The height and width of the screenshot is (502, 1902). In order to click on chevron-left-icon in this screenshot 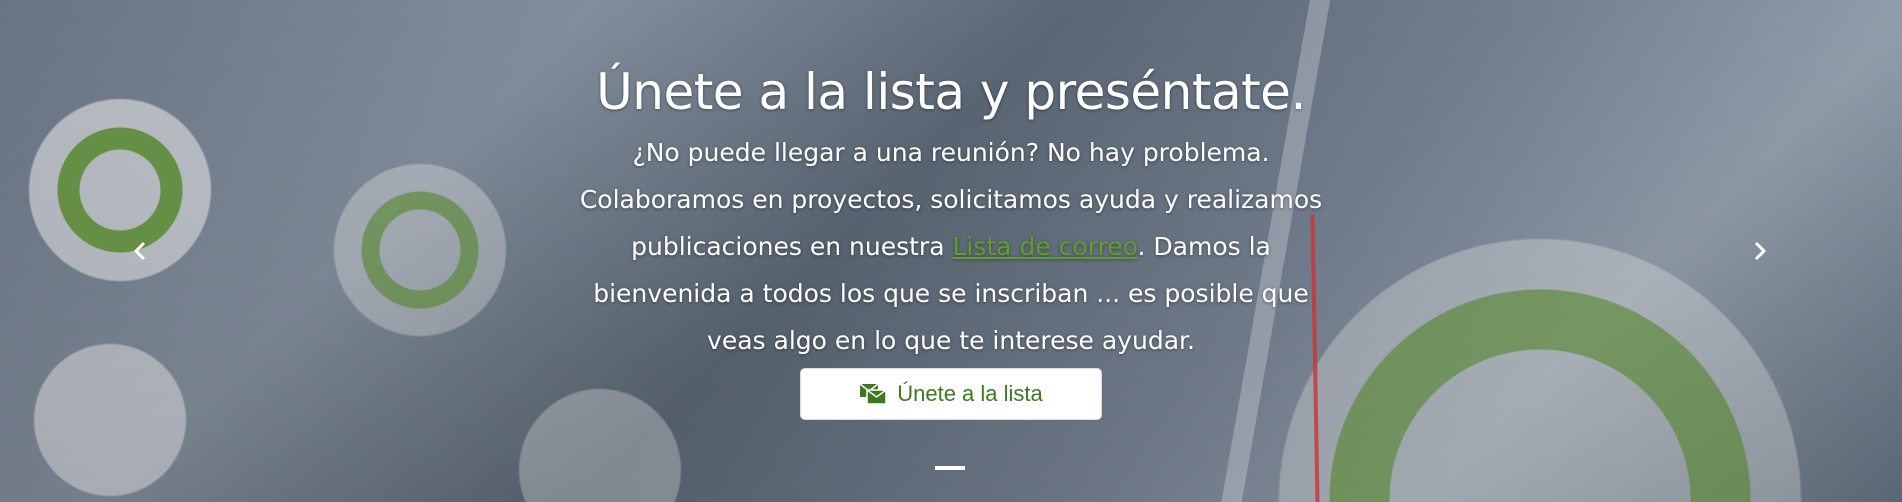, I will do `click(139, 251)`.